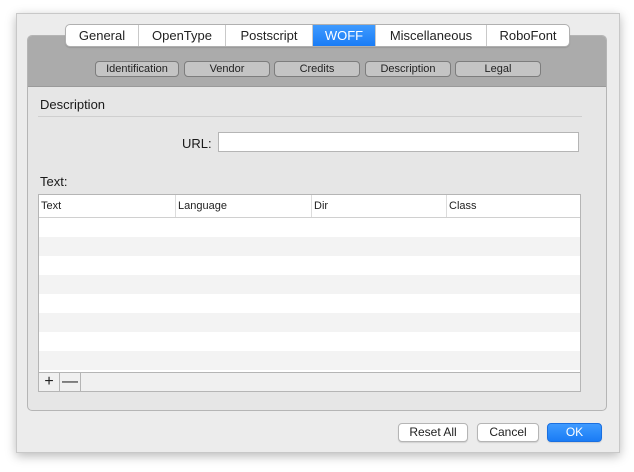 Image resolution: width=634 pixels, height=472 pixels. I want to click on subtab-credits: Credits, so click(317, 69).